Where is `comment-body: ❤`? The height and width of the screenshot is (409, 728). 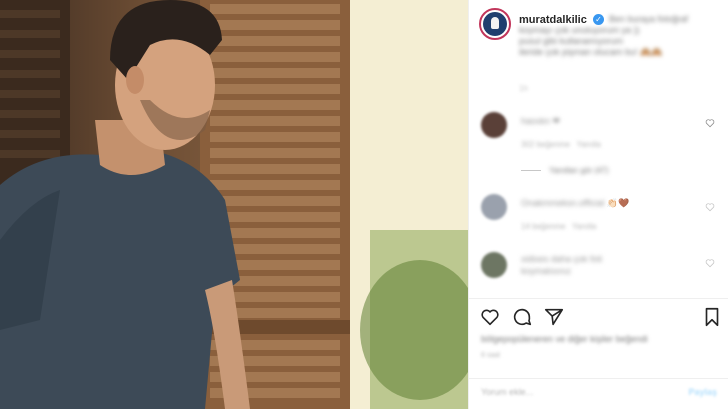 comment-body: ❤ is located at coordinates (556, 121).